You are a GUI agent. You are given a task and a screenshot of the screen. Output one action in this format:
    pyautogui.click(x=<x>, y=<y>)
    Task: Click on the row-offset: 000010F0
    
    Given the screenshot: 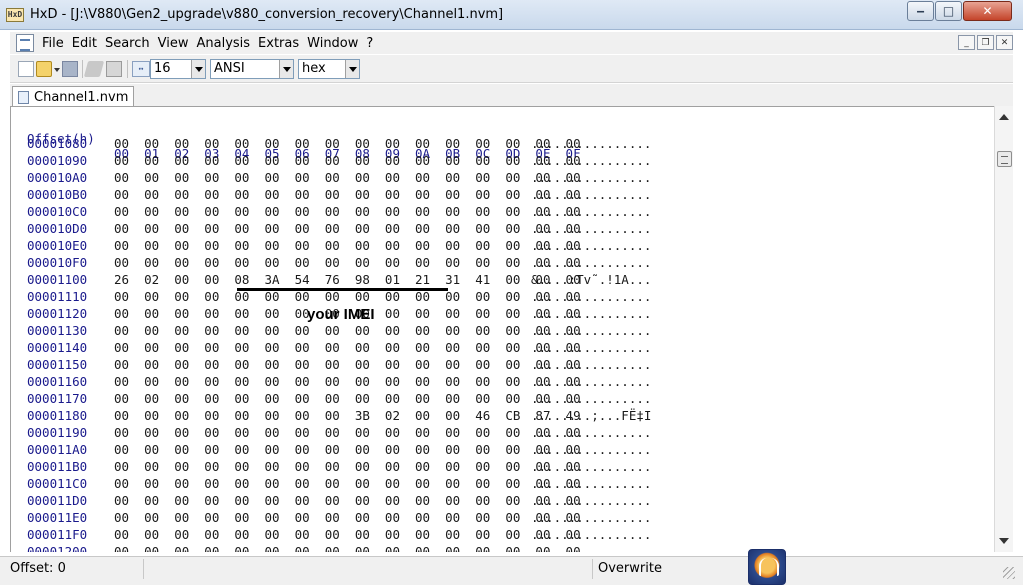 What is the action you would take?
    pyautogui.click(x=57, y=262)
    